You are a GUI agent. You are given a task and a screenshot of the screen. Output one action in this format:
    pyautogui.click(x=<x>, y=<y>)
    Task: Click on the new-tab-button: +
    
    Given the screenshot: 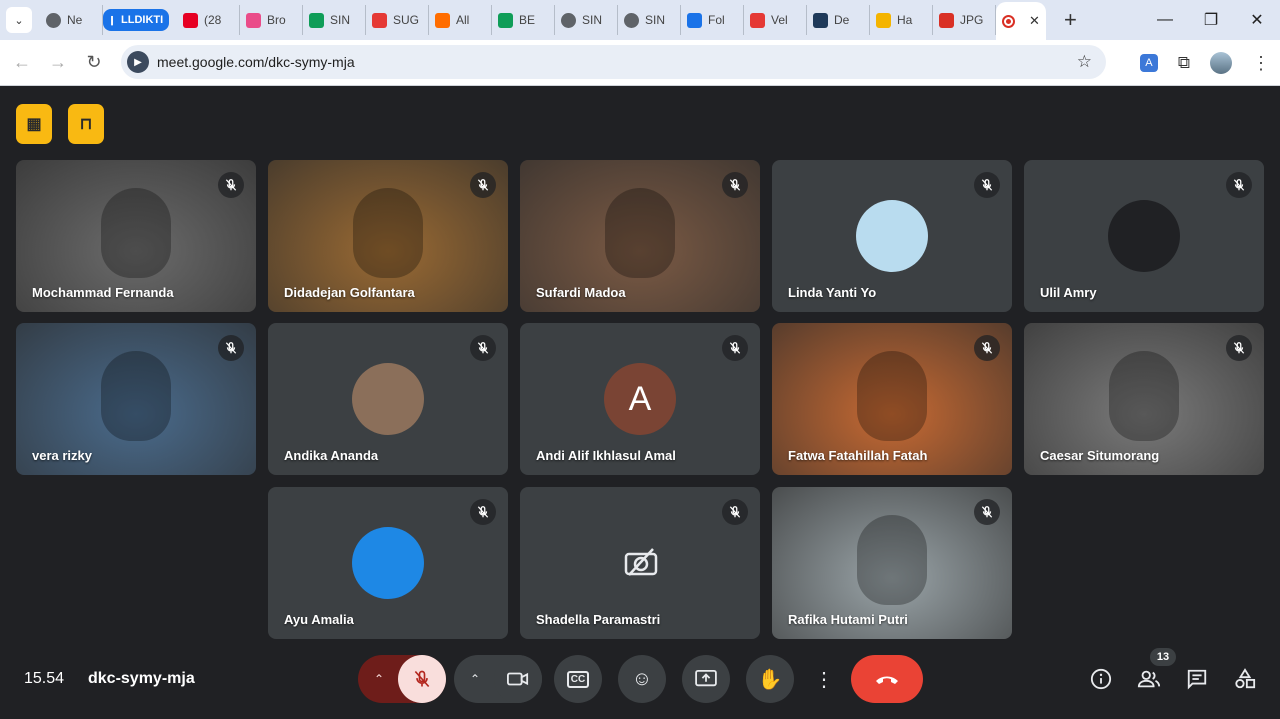 What is the action you would take?
    pyautogui.click(x=1070, y=20)
    